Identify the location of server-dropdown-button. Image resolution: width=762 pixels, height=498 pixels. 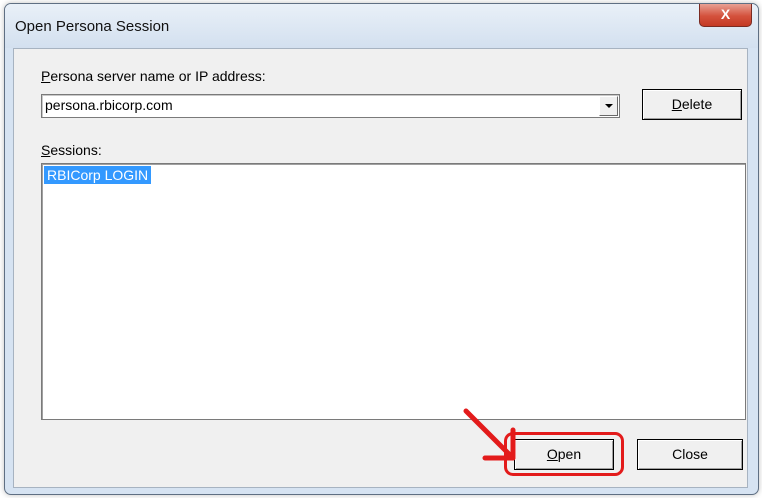
(608, 106).